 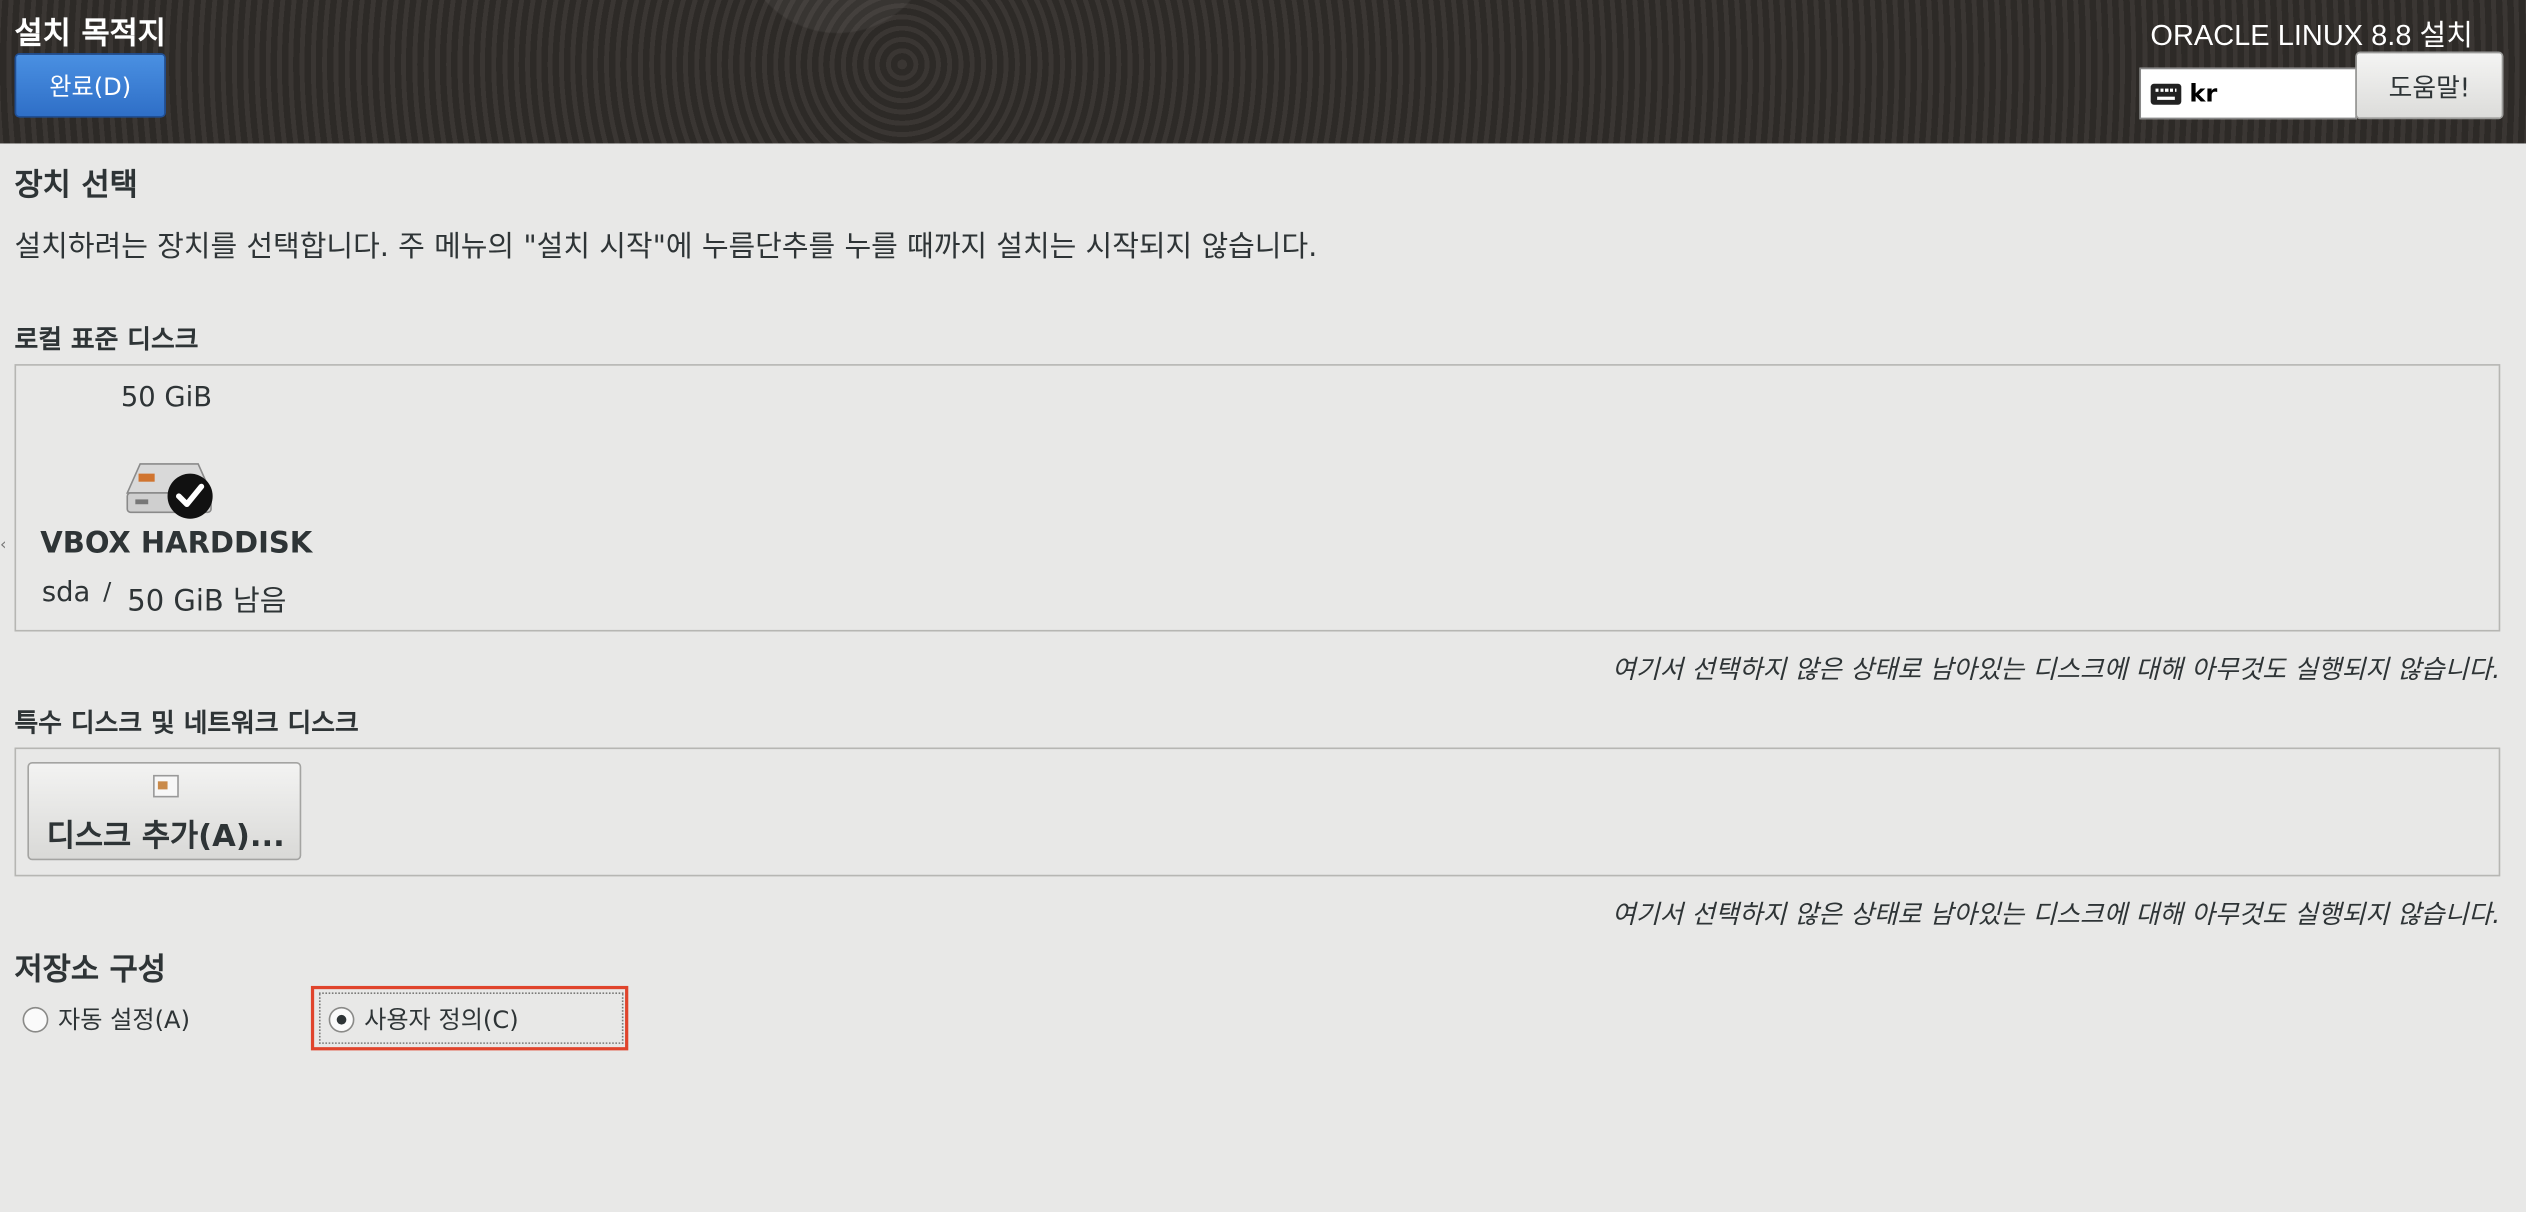 I want to click on custom-config-label: 사용자 정의(C), so click(x=441, y=1020).